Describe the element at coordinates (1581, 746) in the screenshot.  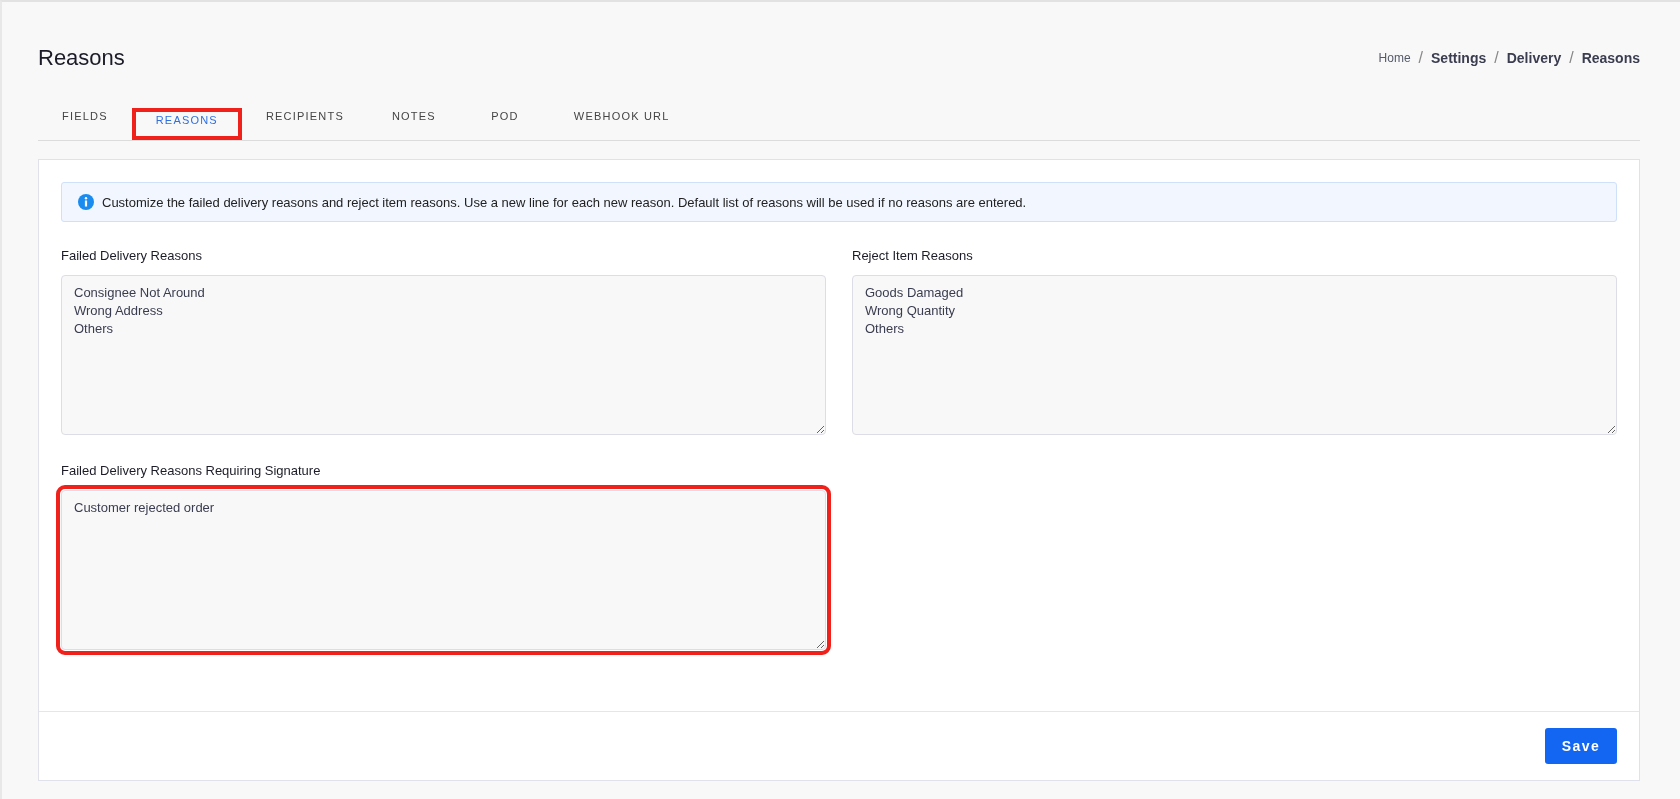
I see `save-button: Save` at that location.